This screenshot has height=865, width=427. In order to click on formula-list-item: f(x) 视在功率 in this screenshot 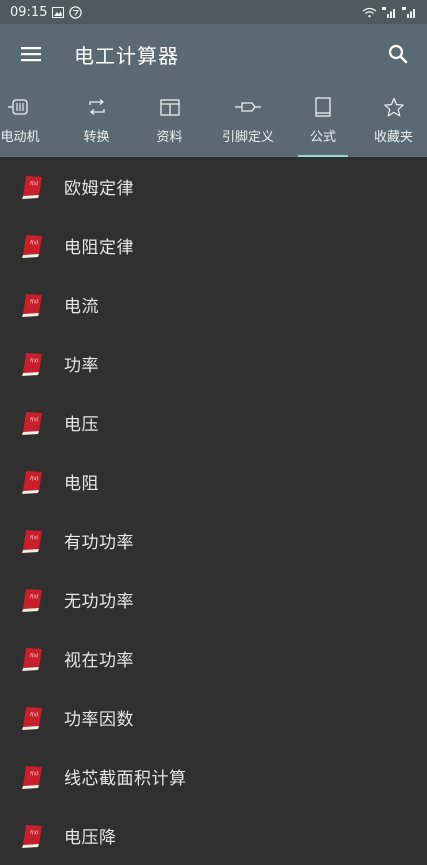, I will do `click(213, 658)`.